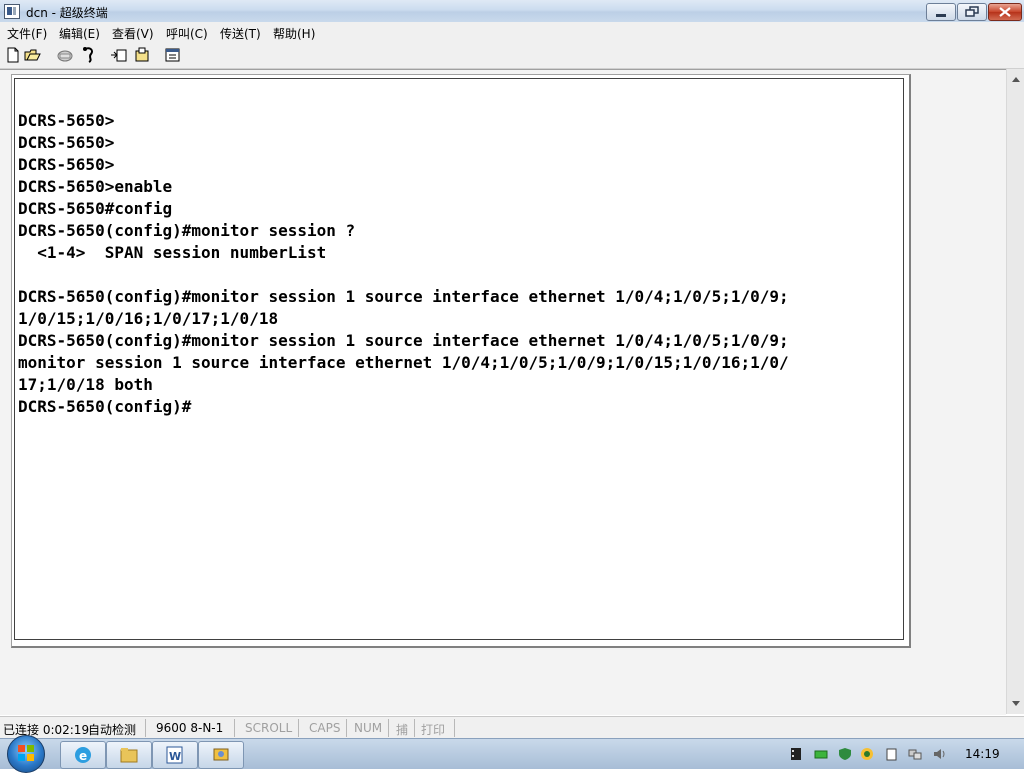 This screenshot has width=1024, height=775. What do you see at coordinates (941, 12) in the screenshot?
I see `minimize-button` at bounding box center [941, 12].